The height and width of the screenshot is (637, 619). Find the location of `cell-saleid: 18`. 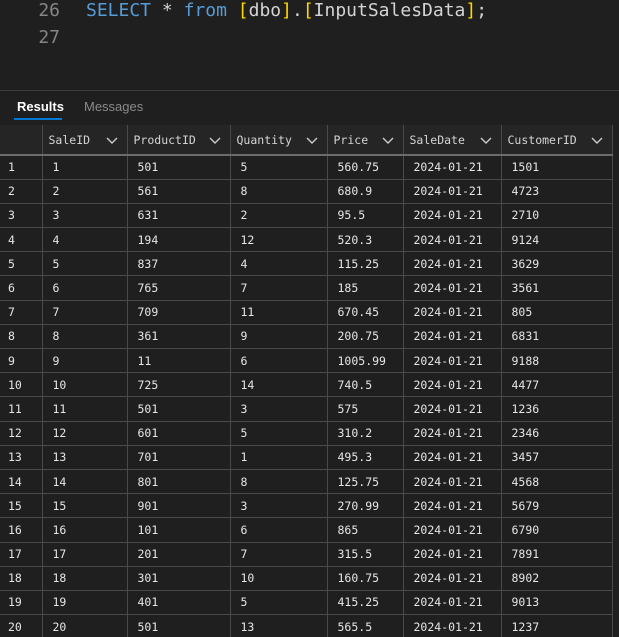

cell-saleid: 18 is located at coordinates (85, 578).